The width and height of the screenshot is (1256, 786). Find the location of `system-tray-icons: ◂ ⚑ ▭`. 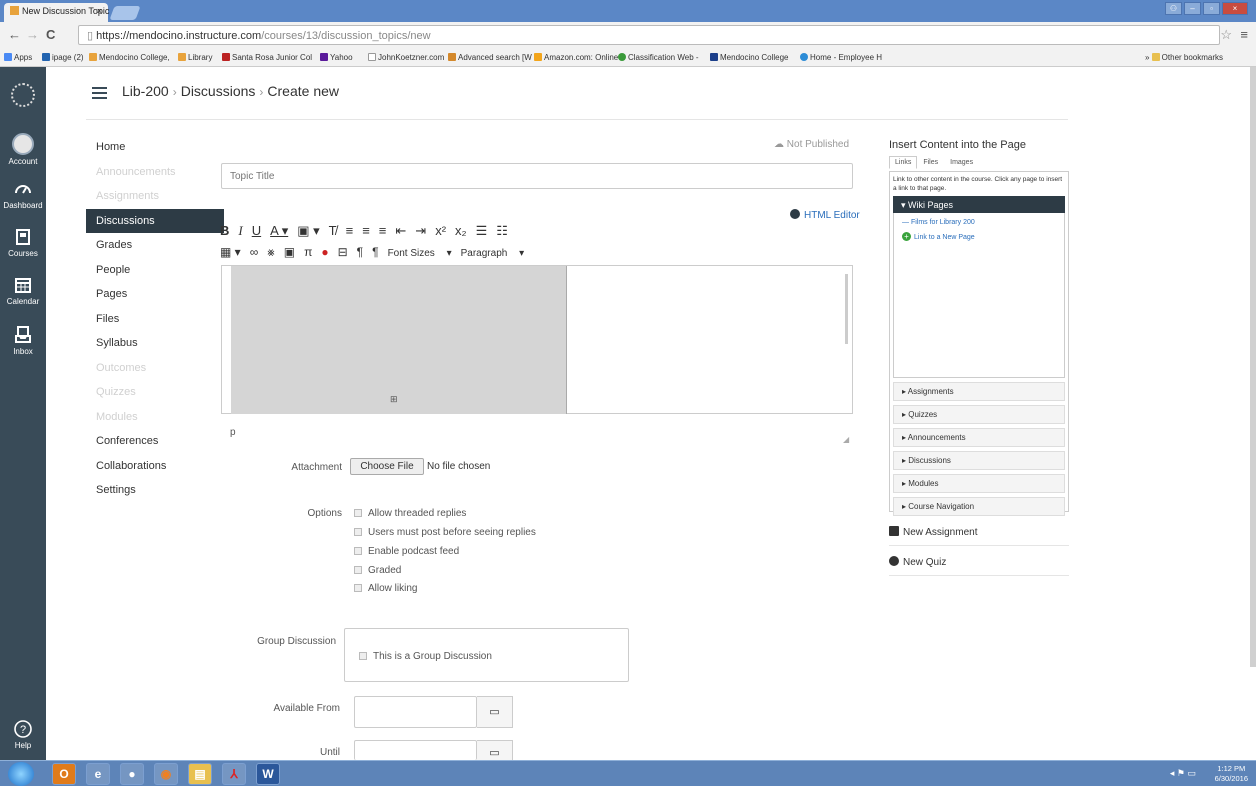

system-tray-icons: ◂ ⚑ ▭ is located at coordinates (1183, 773).